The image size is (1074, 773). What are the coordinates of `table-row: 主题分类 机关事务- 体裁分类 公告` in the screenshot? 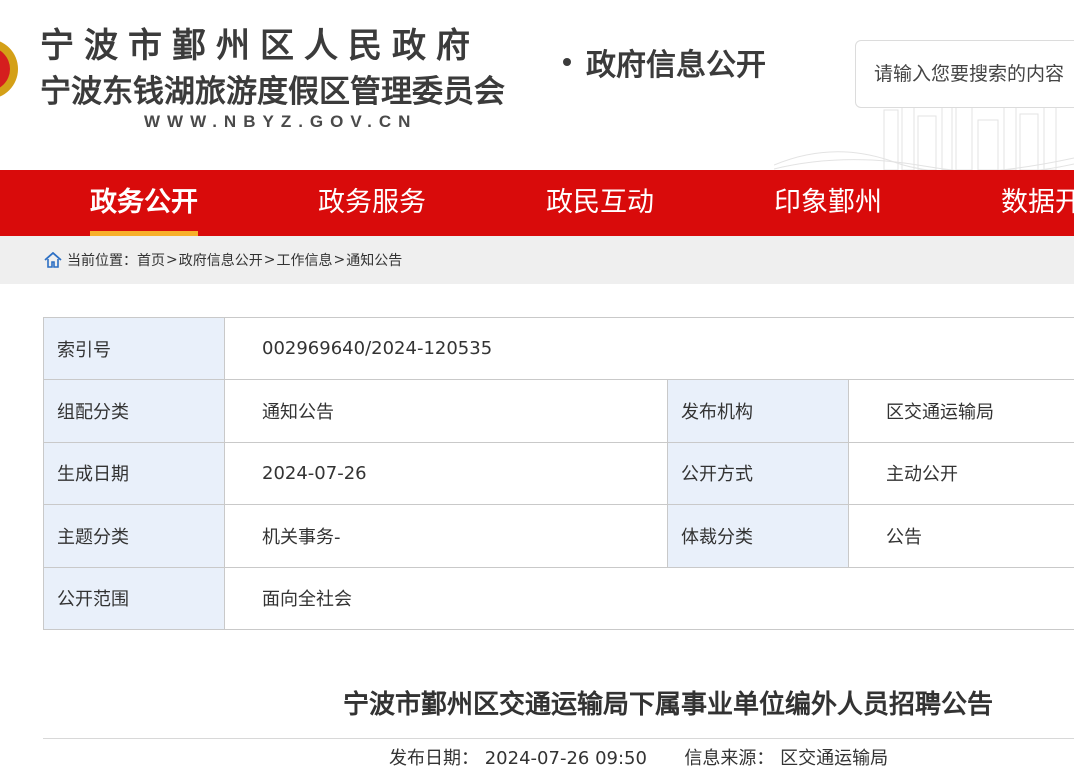 It's located at (558, 536).